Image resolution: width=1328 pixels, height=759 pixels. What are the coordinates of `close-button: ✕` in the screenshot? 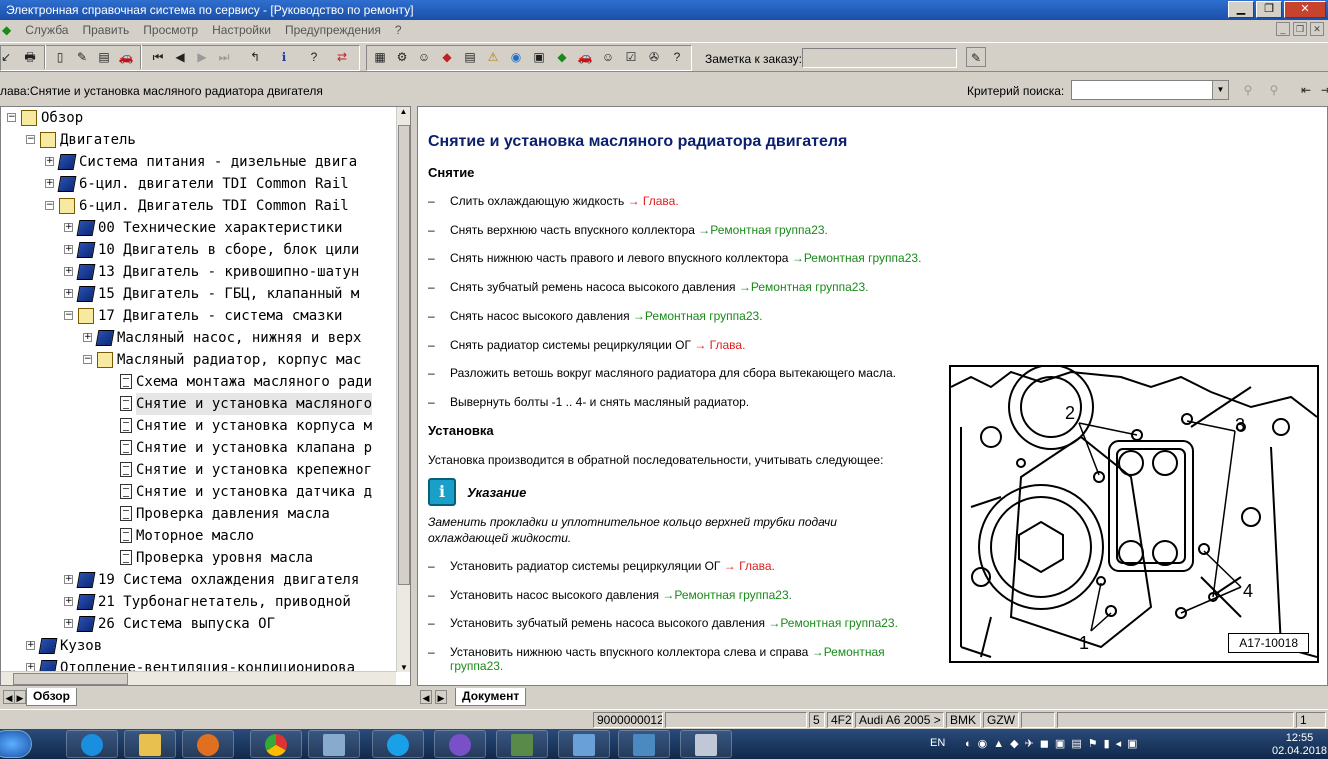 It's located at (1305, 9).